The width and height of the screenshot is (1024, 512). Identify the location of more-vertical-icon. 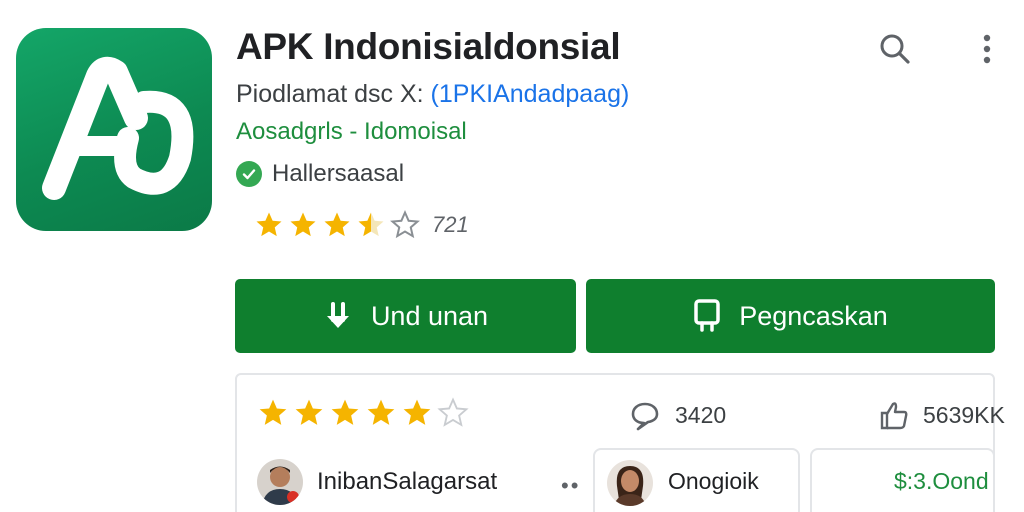
(987, 49).